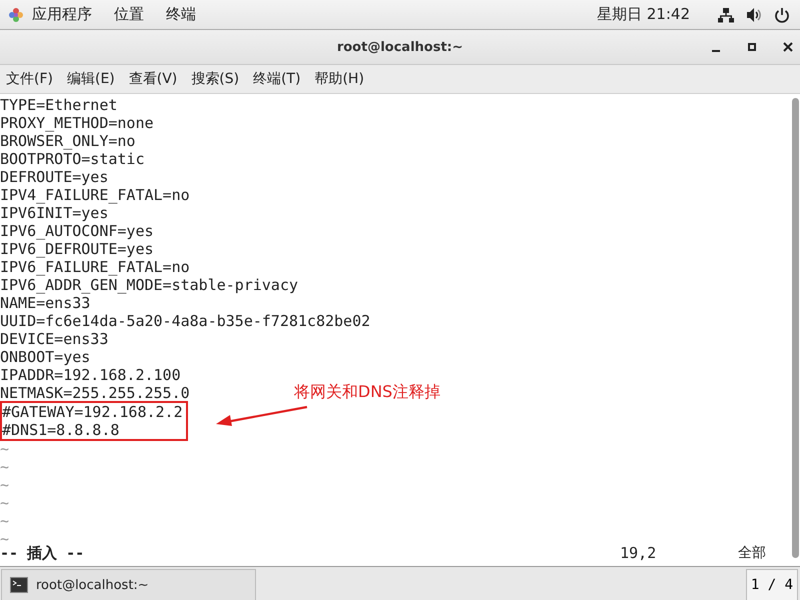 The width and height of the screenshot is (800, 600). Describe the element at coordinates (62, 14) in the screenshot. I see `top-menu: 应用程序` at that location.